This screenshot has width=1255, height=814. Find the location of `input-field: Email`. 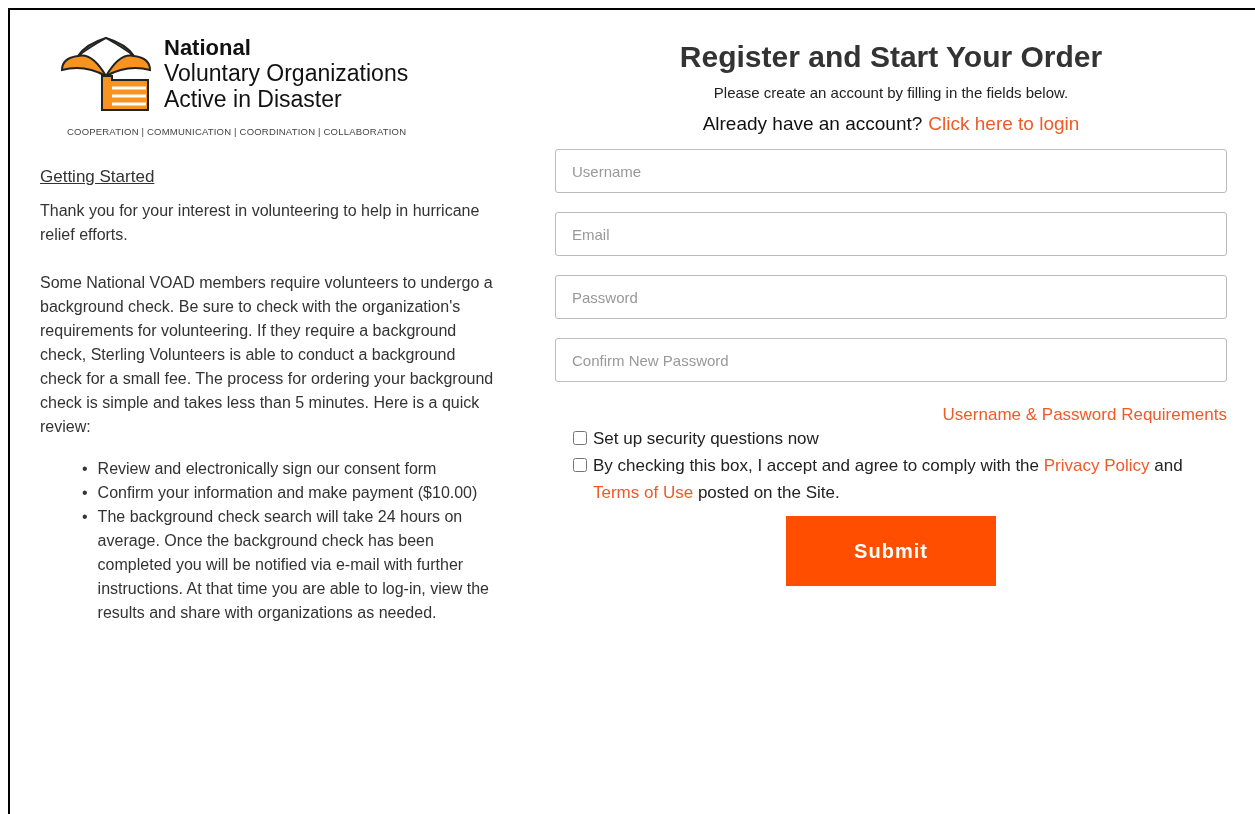

input-field: Email is located at coordinates (891, 234).